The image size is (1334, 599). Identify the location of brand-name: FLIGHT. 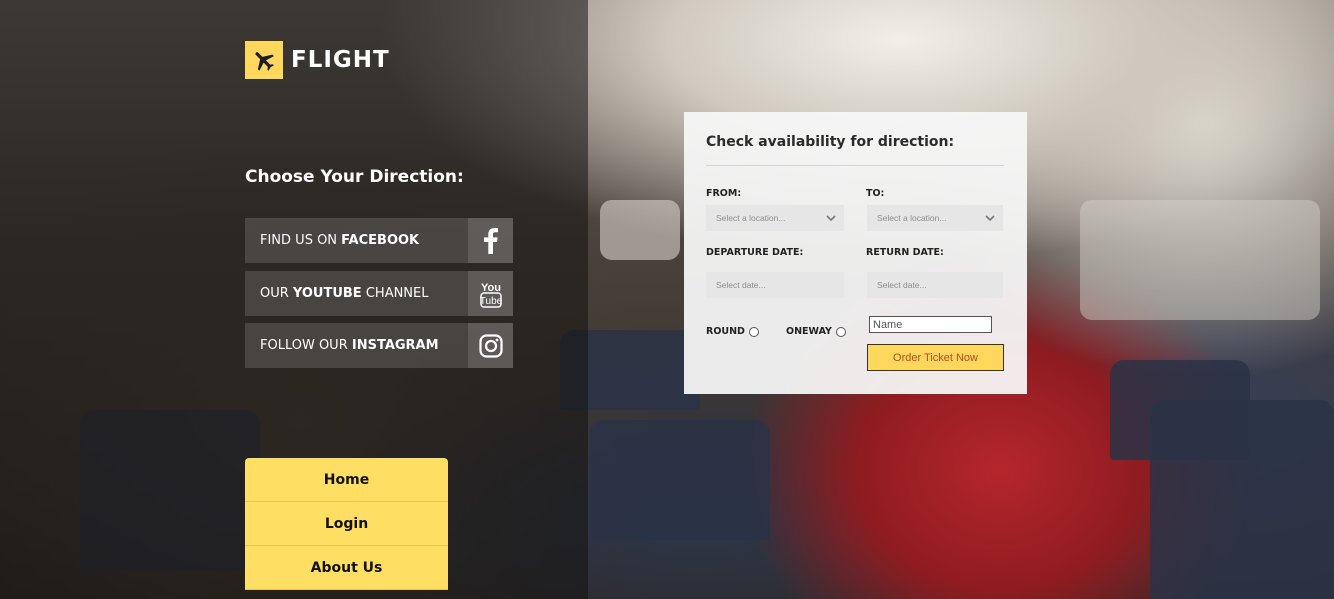
(340, 60).